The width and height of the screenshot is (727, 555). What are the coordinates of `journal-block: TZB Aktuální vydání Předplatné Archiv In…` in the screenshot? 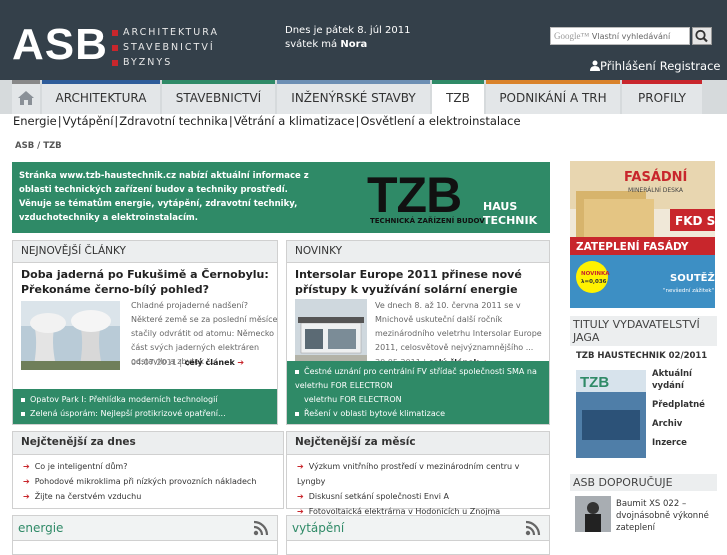 It's located at (643, 410).